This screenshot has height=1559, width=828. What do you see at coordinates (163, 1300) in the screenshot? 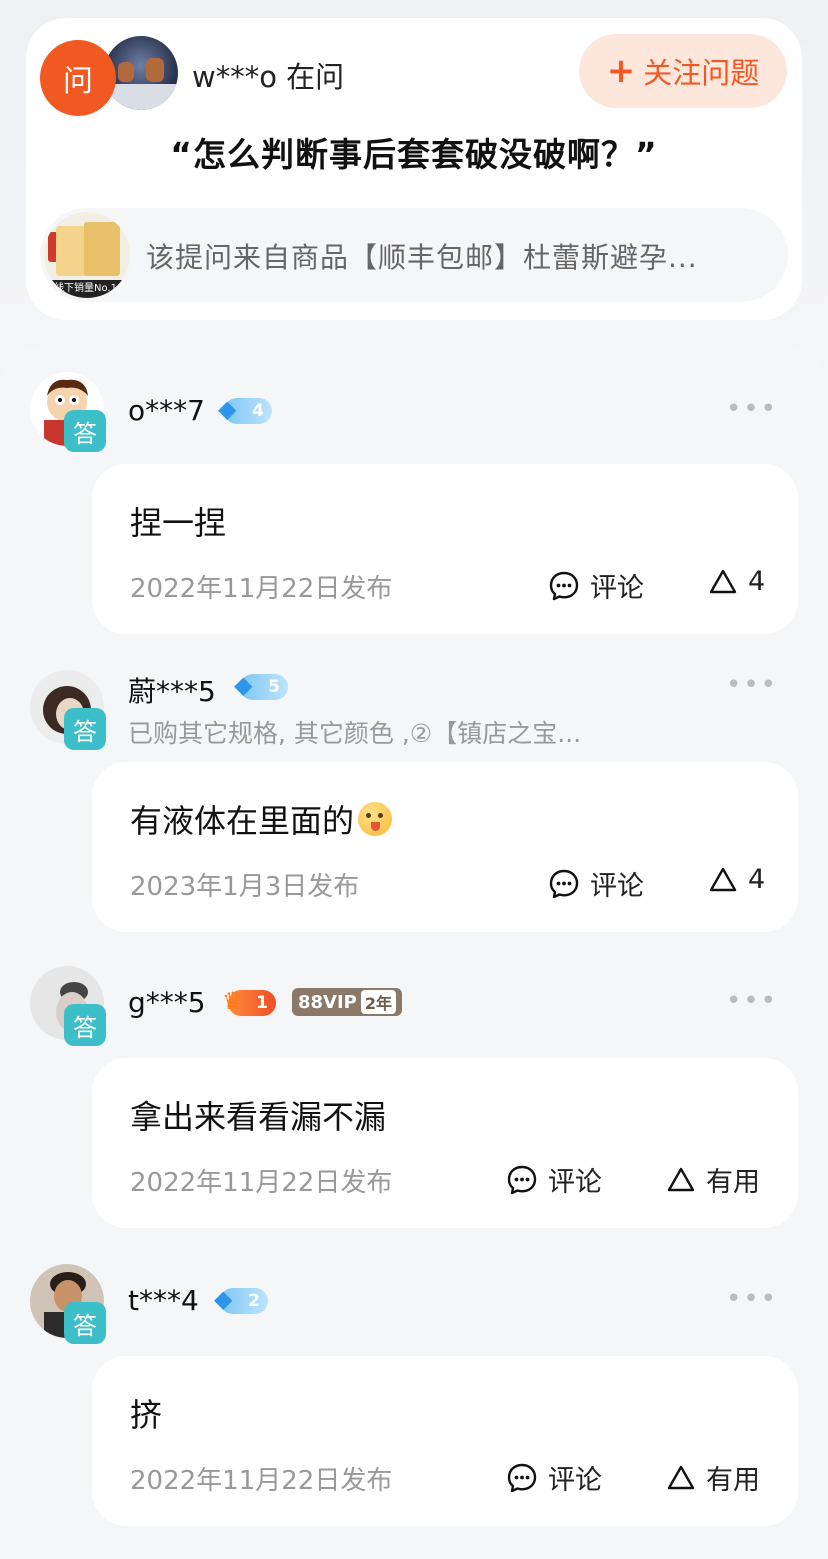
I see `user-name: t***4` at bounding box center [163, 1300].